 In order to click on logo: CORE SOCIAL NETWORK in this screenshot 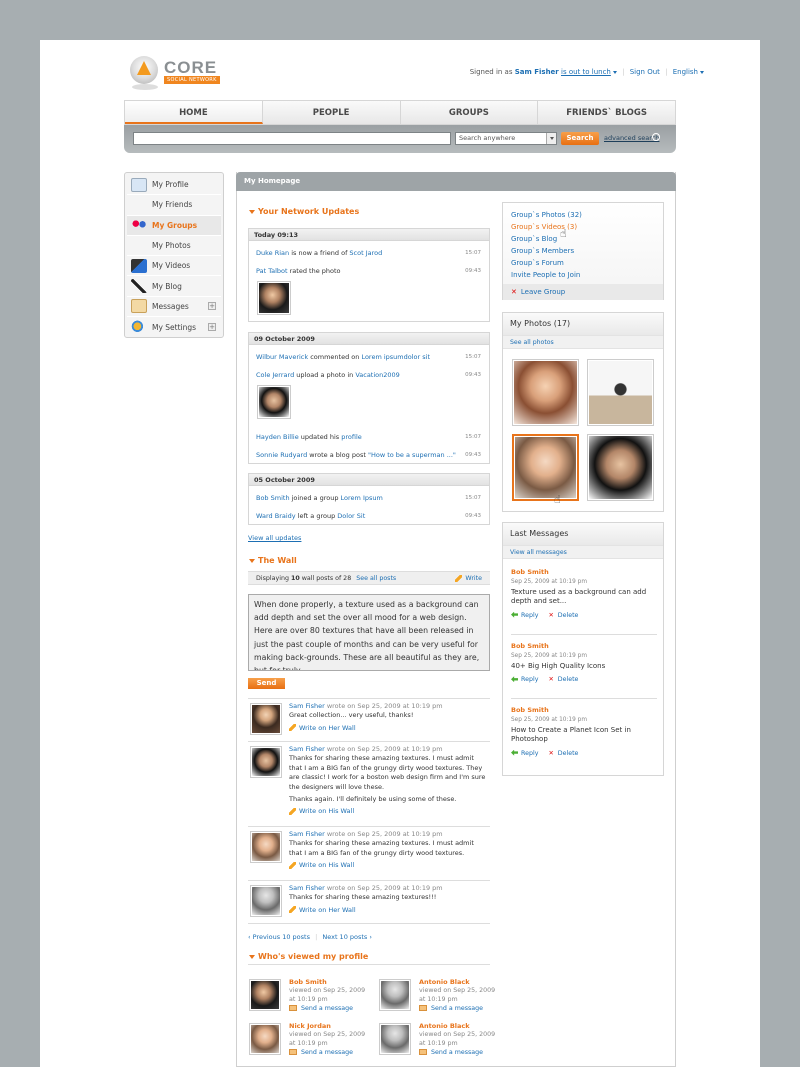, I will do `click(190, 74)`.